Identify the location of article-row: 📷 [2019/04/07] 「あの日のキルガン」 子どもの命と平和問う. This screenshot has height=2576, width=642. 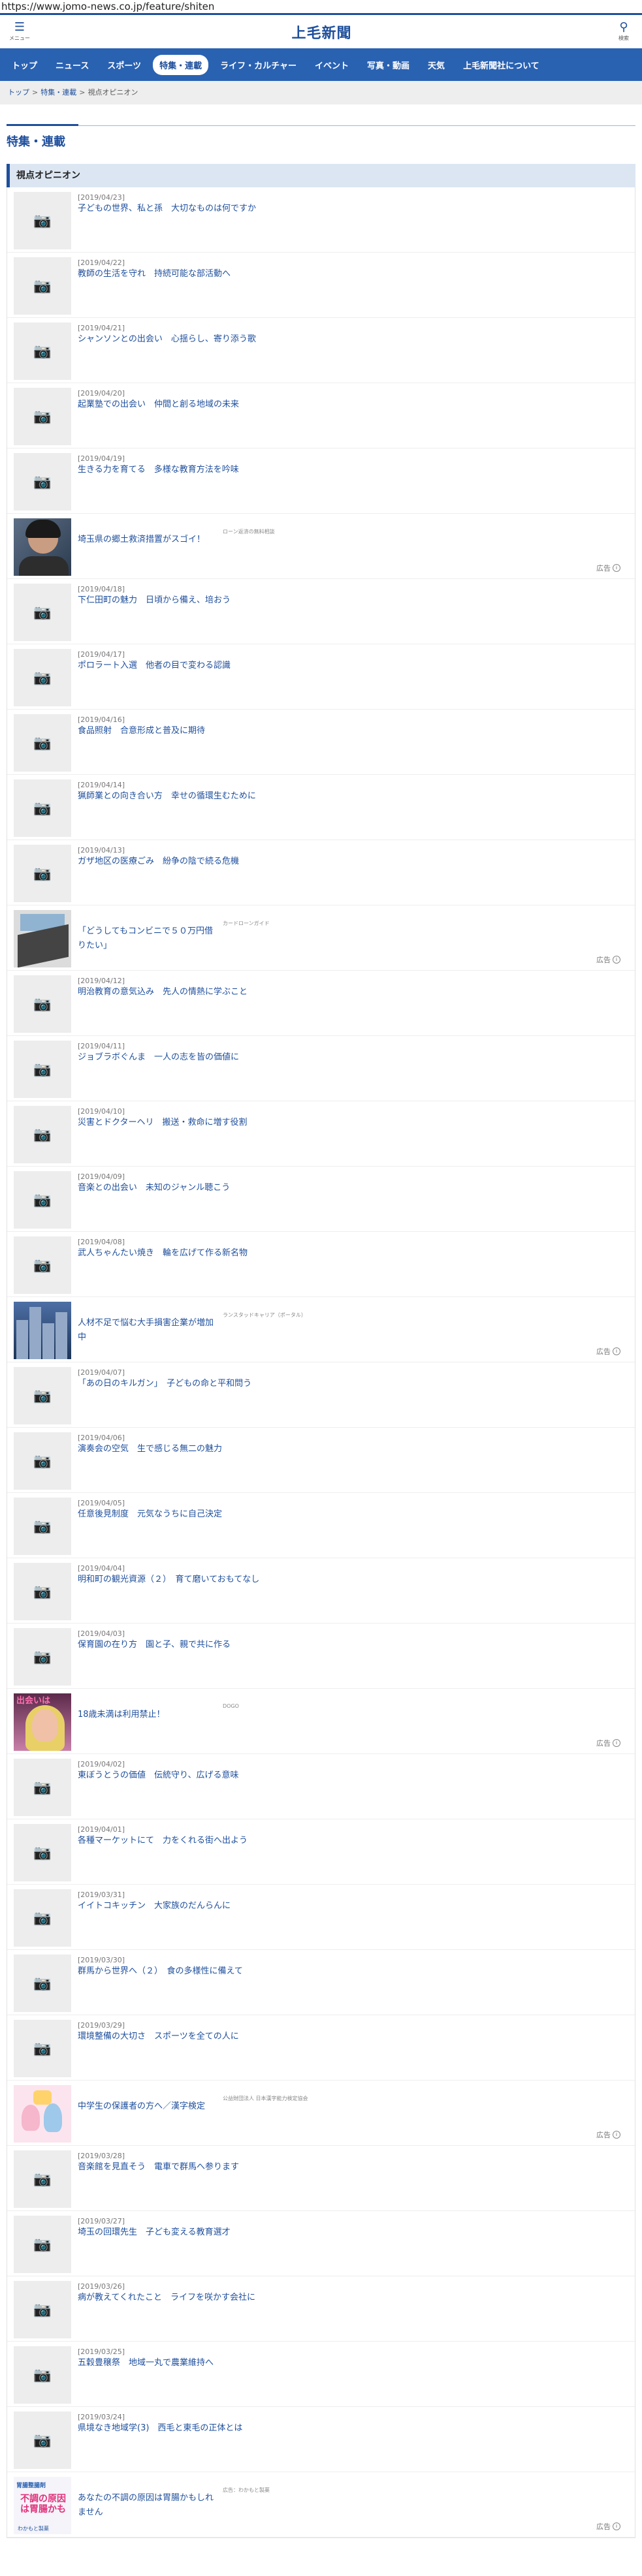
(321, 1395).